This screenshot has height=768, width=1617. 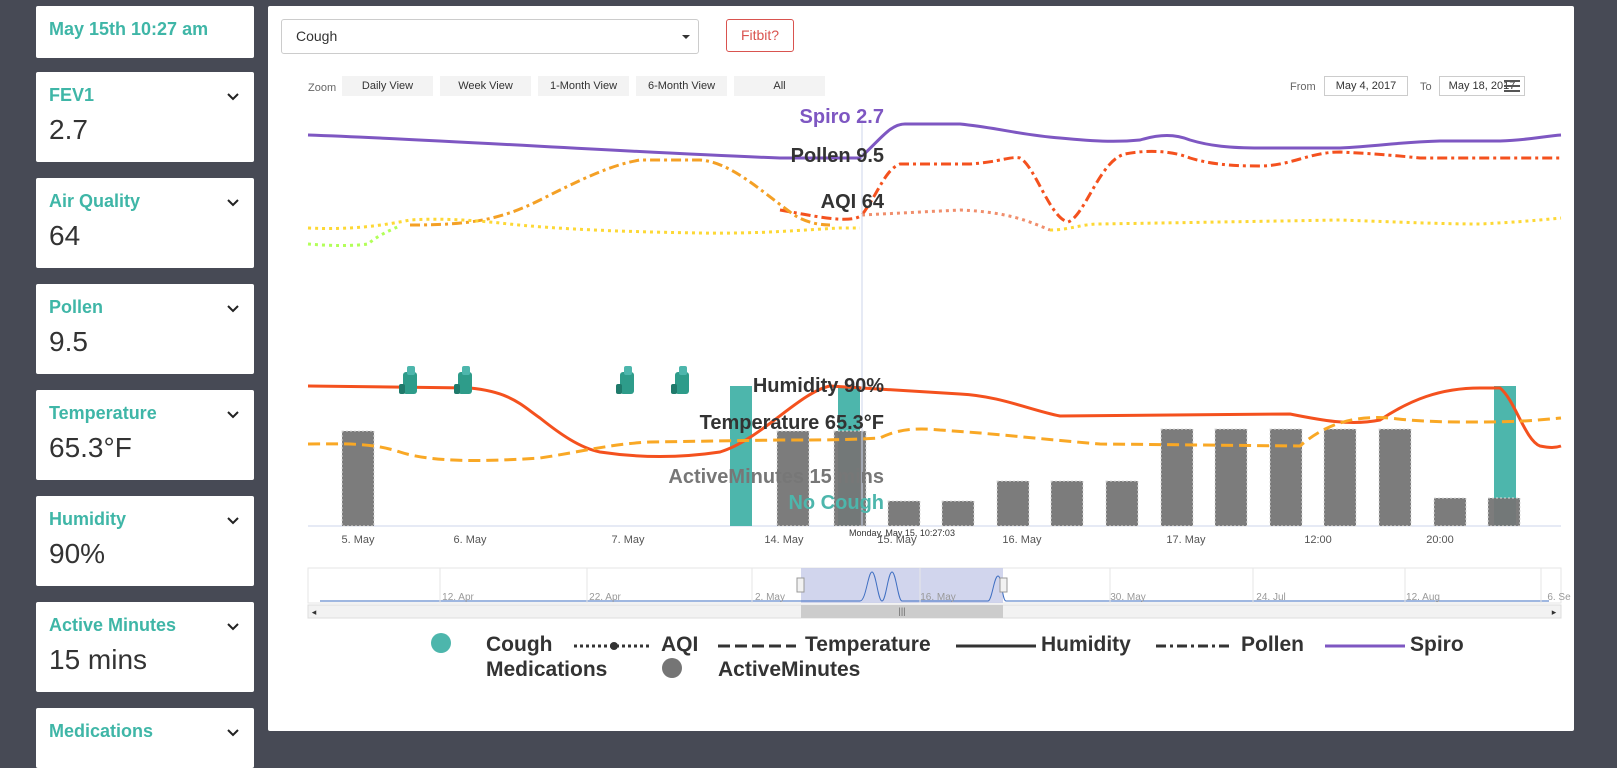 I want to click on card-label: Active Minutes, so click(x=113, y=625).